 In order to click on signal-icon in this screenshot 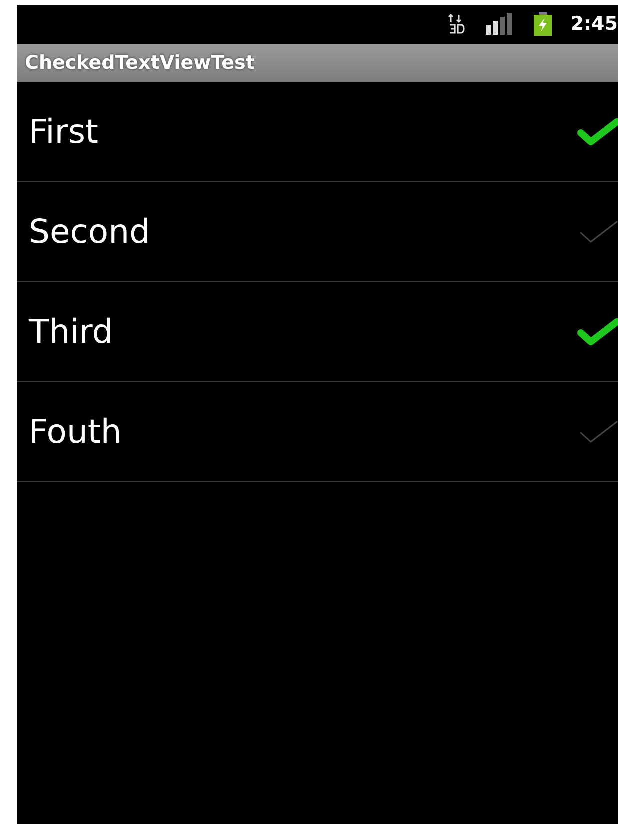, I will do `click(499, 24)`.